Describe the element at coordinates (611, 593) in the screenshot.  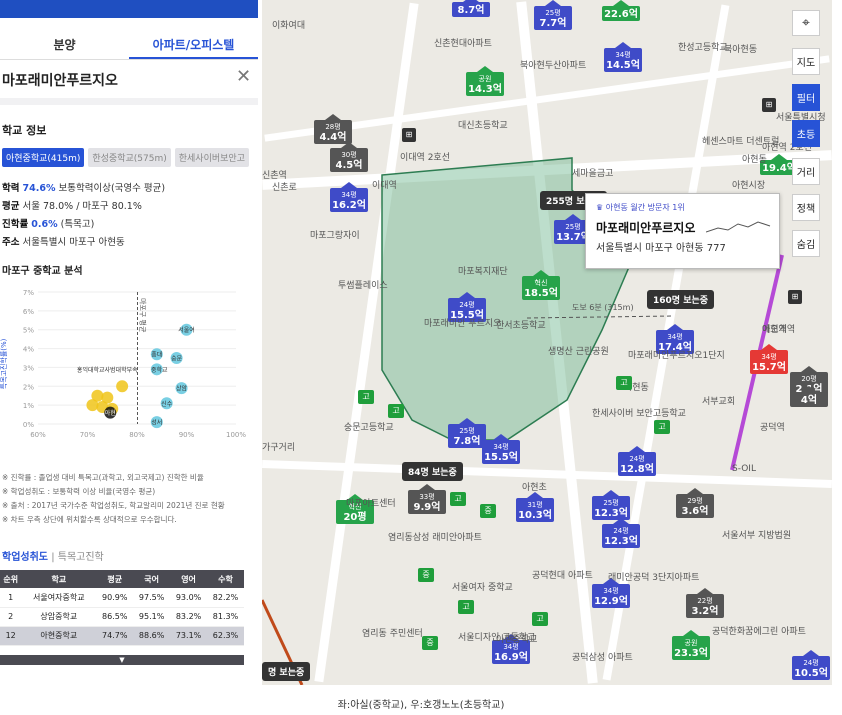
I see `price-marker: 34평 12.9억` at that location.